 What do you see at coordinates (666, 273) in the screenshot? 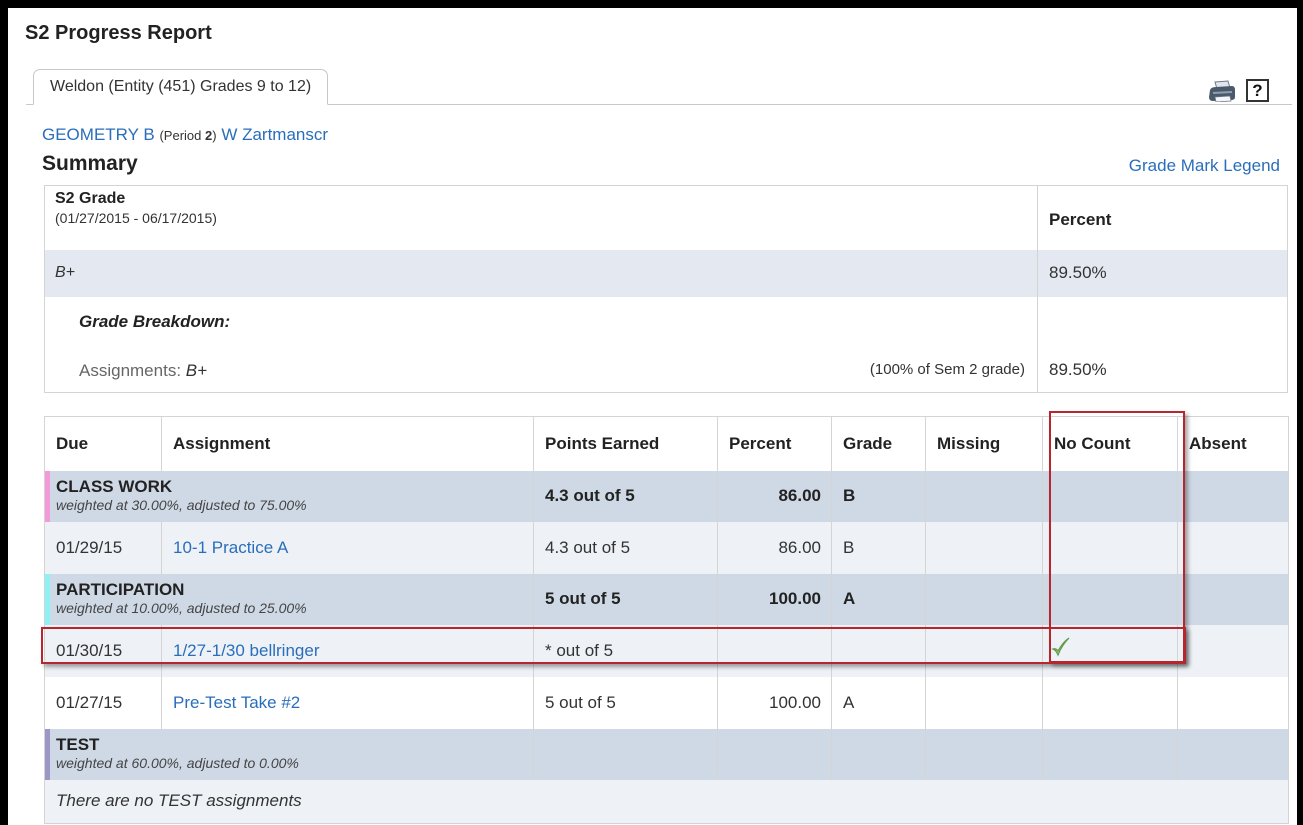
I see `overall-grade-row: B+ 89.50%` at bounding box center [666, 273].